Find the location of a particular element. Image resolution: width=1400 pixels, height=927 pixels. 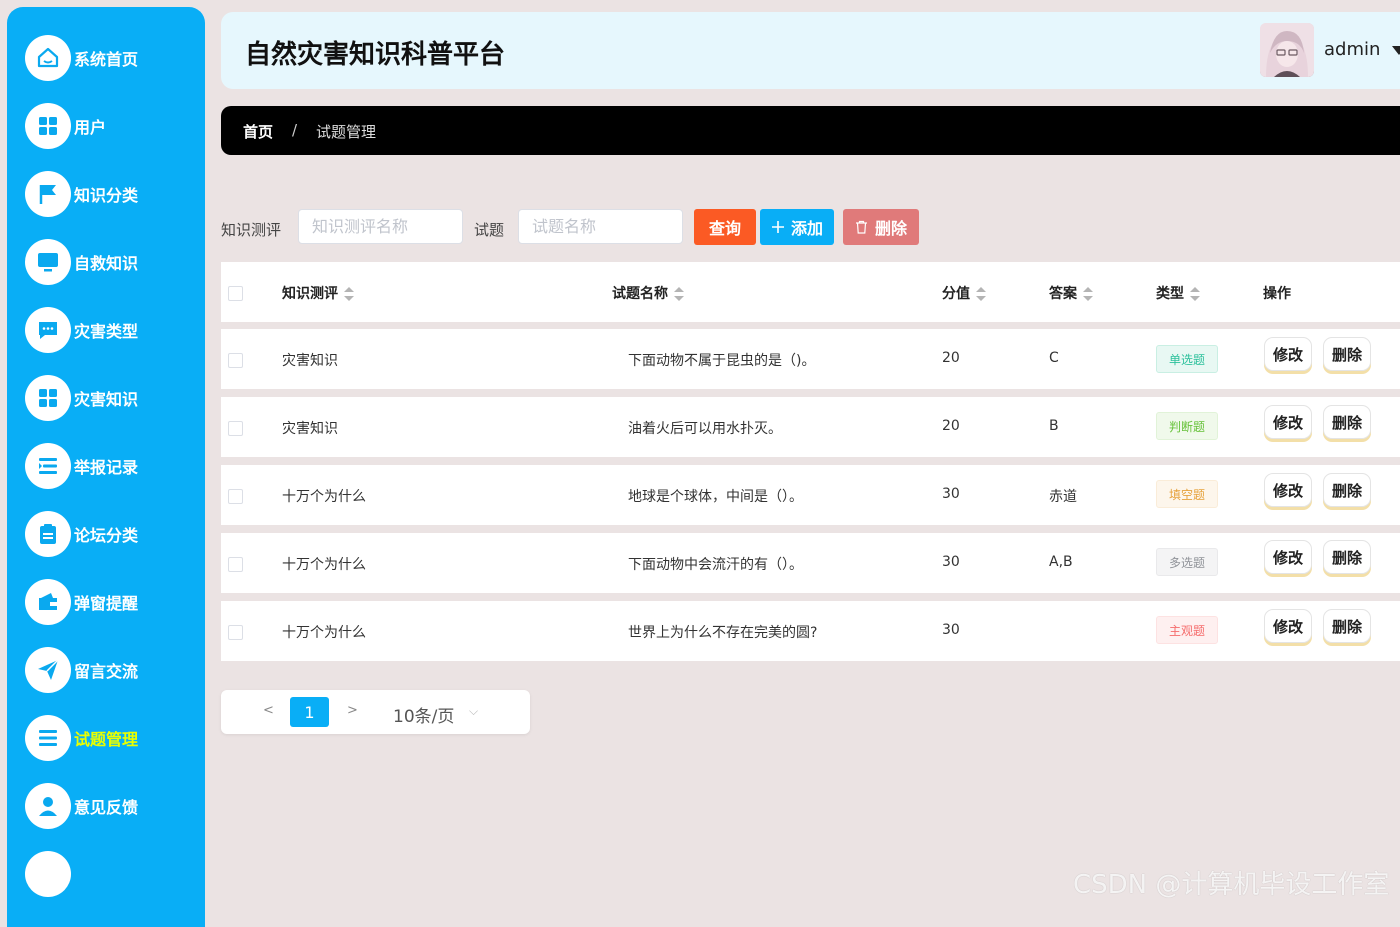

page-title: 自然灾害知识科普平台 is located at coordinates (375, 55).